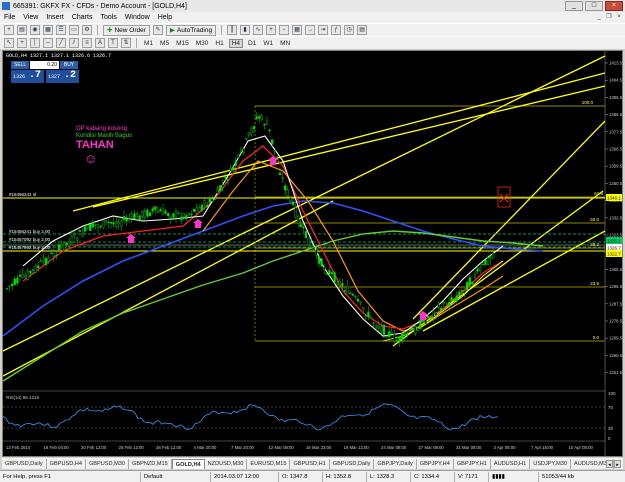  What do you see at coordinates (164, 43) in the screenshot?
I see `timeframe-m5: M5` at bounding box center [164, 43].